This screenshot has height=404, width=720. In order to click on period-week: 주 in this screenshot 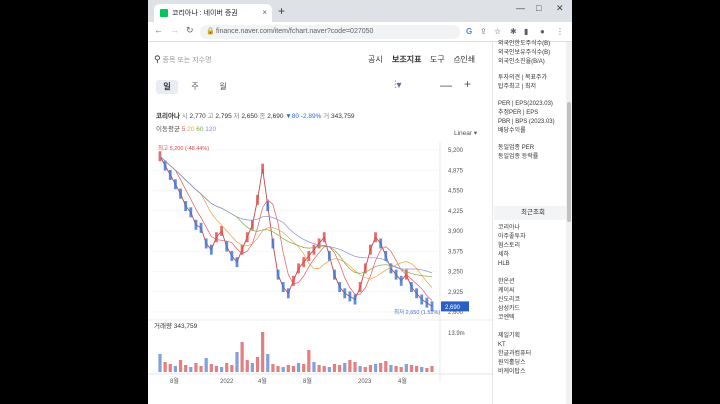, I will do `click(195, 87)`.